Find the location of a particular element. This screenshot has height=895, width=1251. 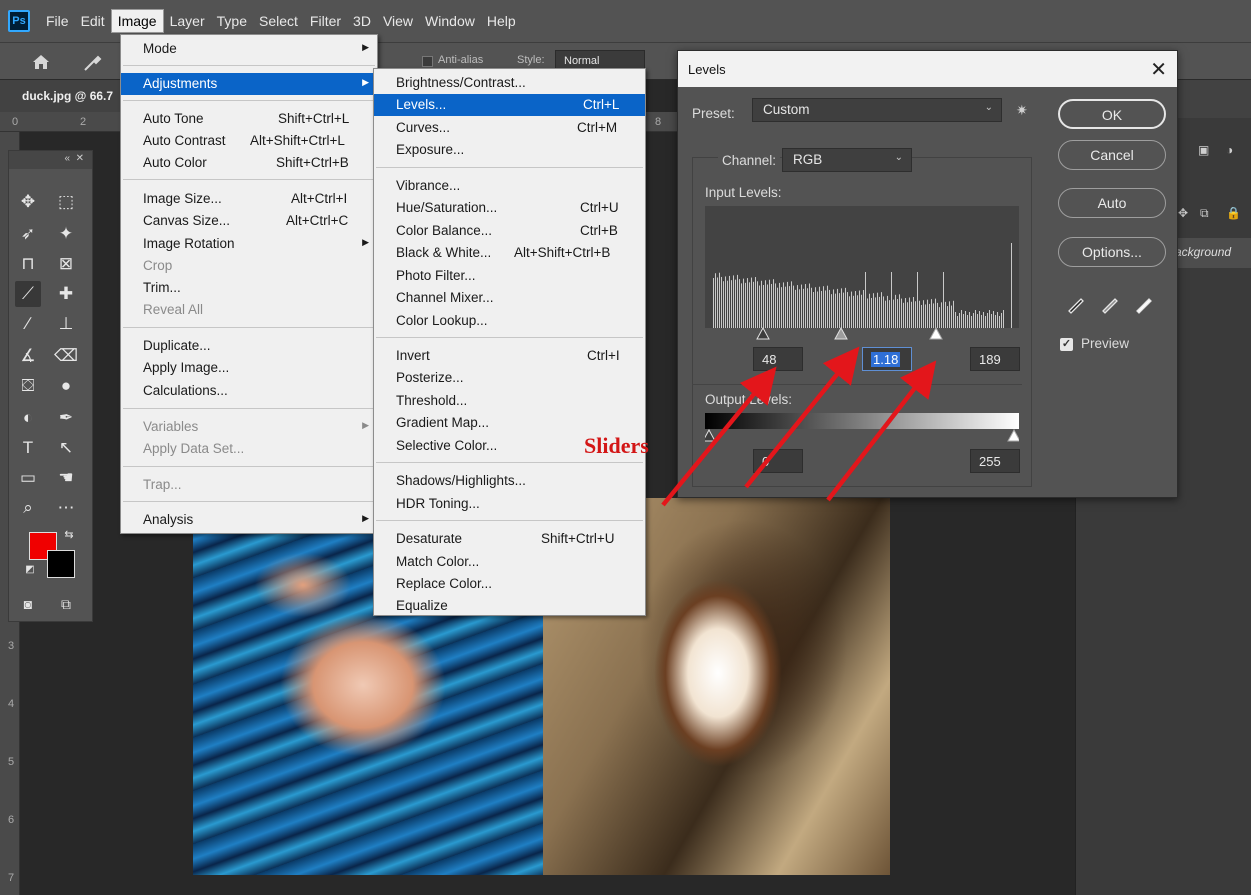

eraser-tool-icon: ⌫ is located at coordinates (66, 356).